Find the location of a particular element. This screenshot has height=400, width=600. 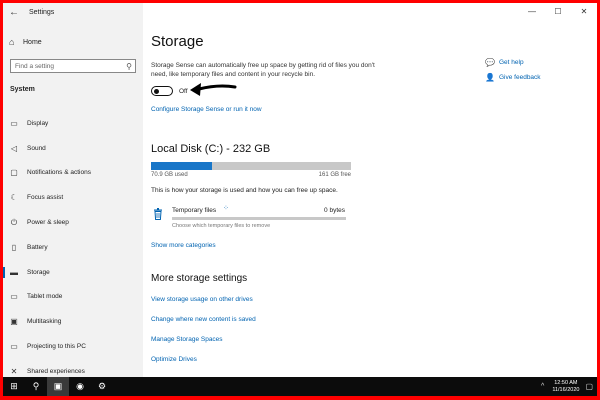

home-link: ⌂ Home is located at coordinates (25, 42).